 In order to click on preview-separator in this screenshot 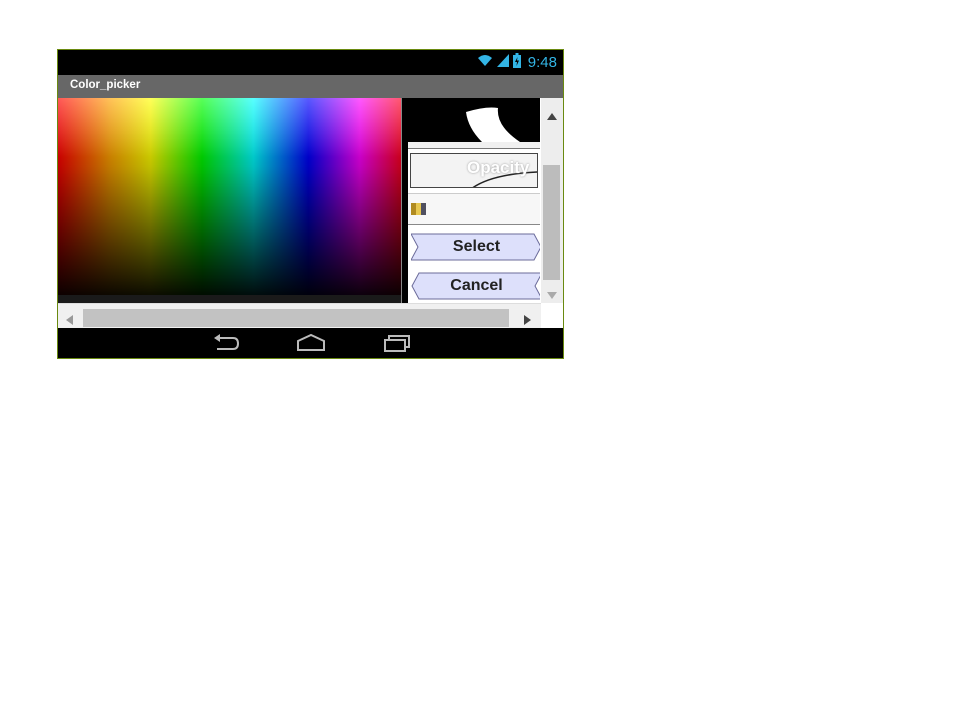, I will do `click(474, 145)`.